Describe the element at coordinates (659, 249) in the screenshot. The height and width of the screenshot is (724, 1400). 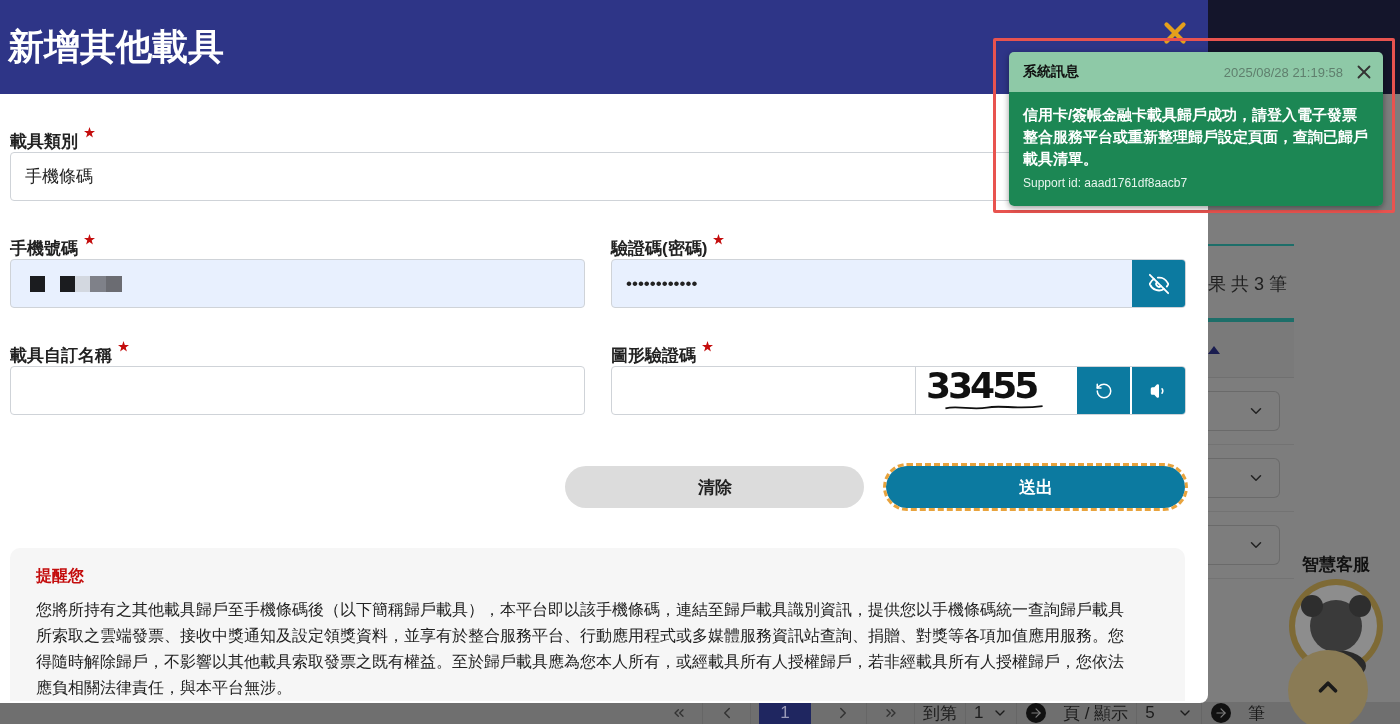
I see `field-label: 驗證碼(密碼)` at that location.